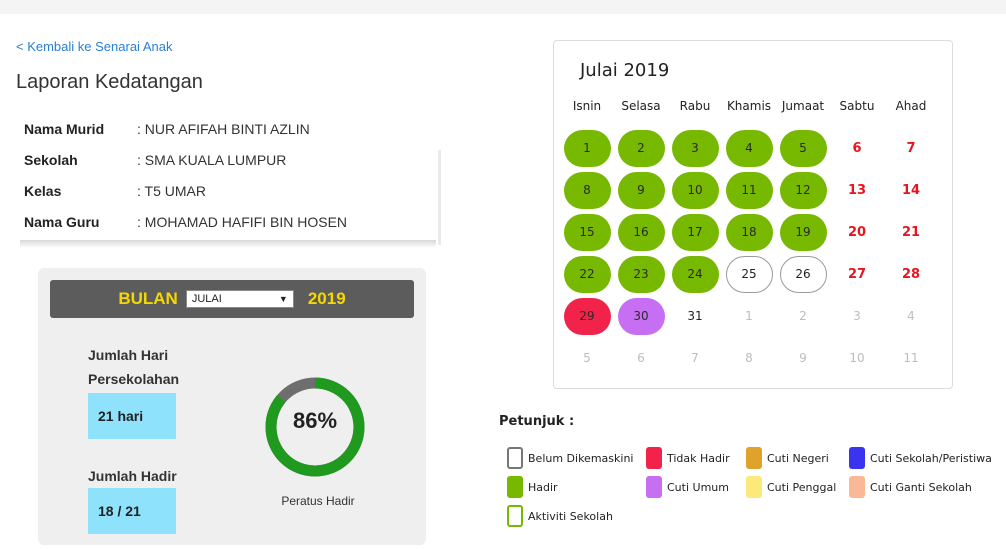  What do you see at coordinates (503, 7) in the screenshot?
I see `top-bar` at bounding box center [503, 7].